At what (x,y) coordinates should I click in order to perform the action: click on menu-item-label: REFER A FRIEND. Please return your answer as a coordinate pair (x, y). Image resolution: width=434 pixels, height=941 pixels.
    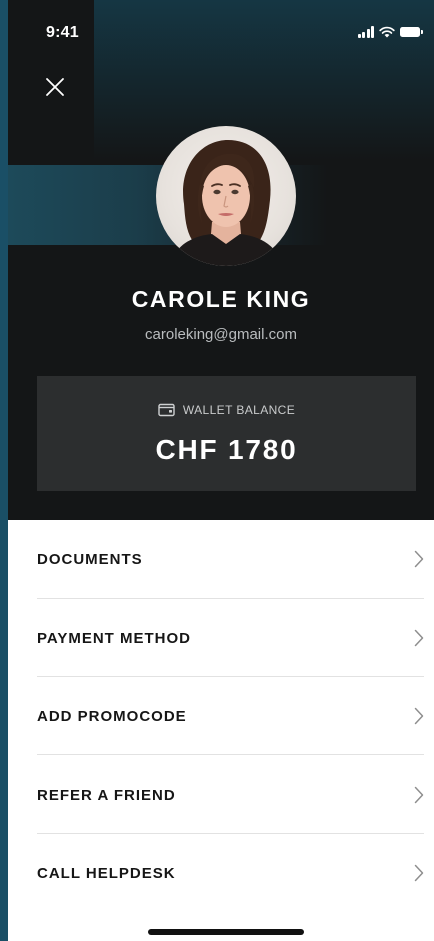
    Looking at the image, I should click on (106, 795).